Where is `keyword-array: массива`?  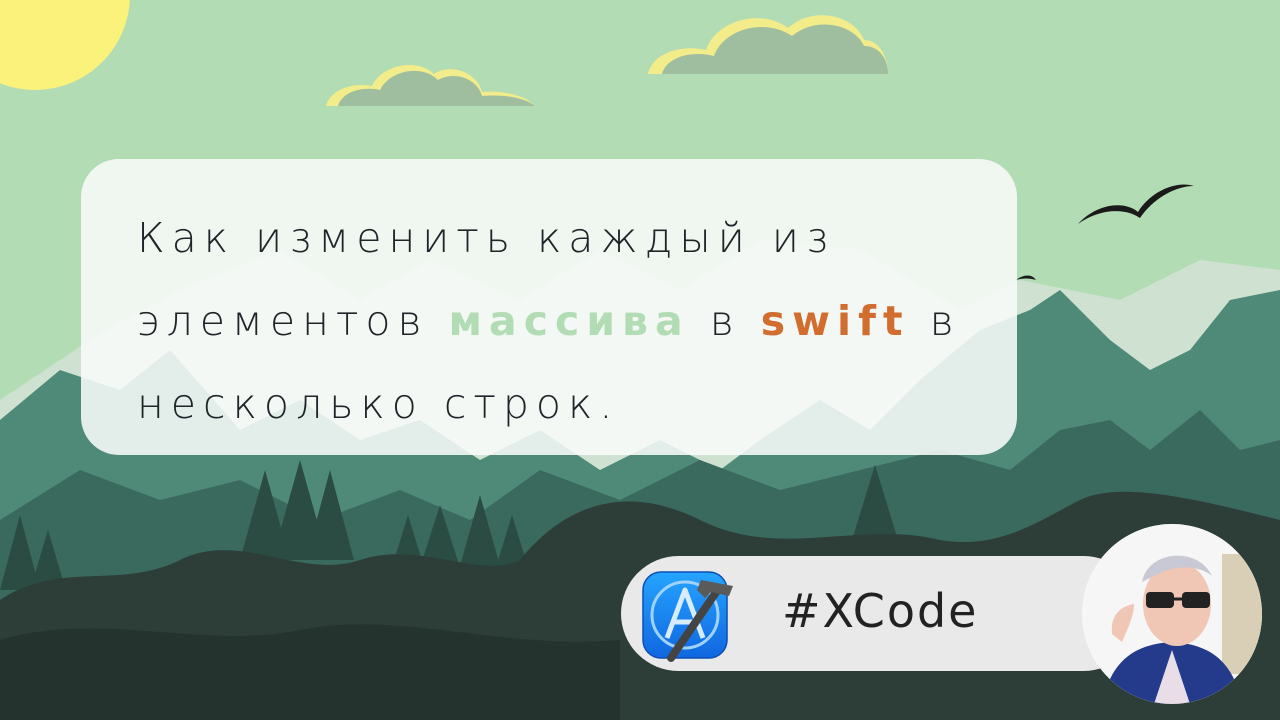 keyword-array: массива is located at coordinates (569, 321).